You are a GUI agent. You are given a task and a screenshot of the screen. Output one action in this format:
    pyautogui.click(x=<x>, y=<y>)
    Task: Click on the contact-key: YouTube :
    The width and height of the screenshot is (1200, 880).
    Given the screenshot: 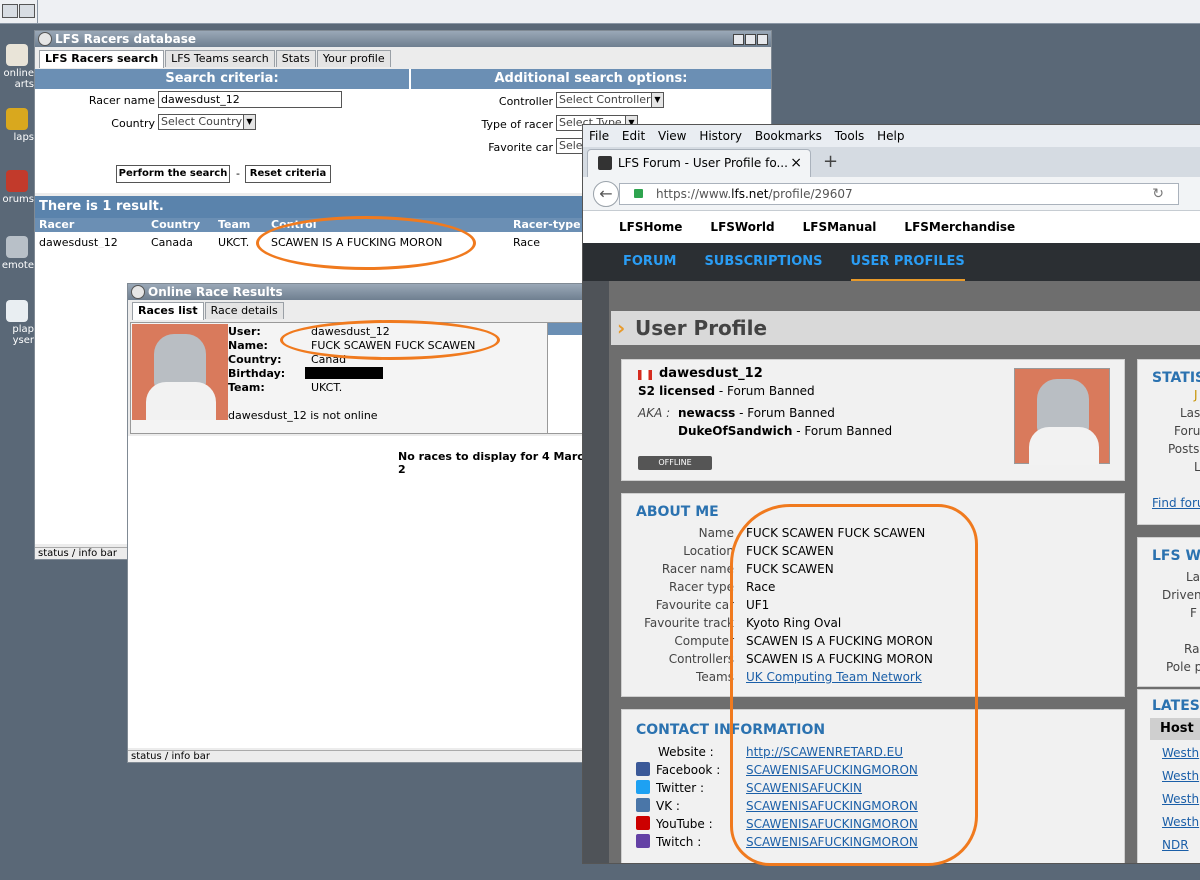 What is the action you would take?
    pyautogui.click(x=684, y=824)
    